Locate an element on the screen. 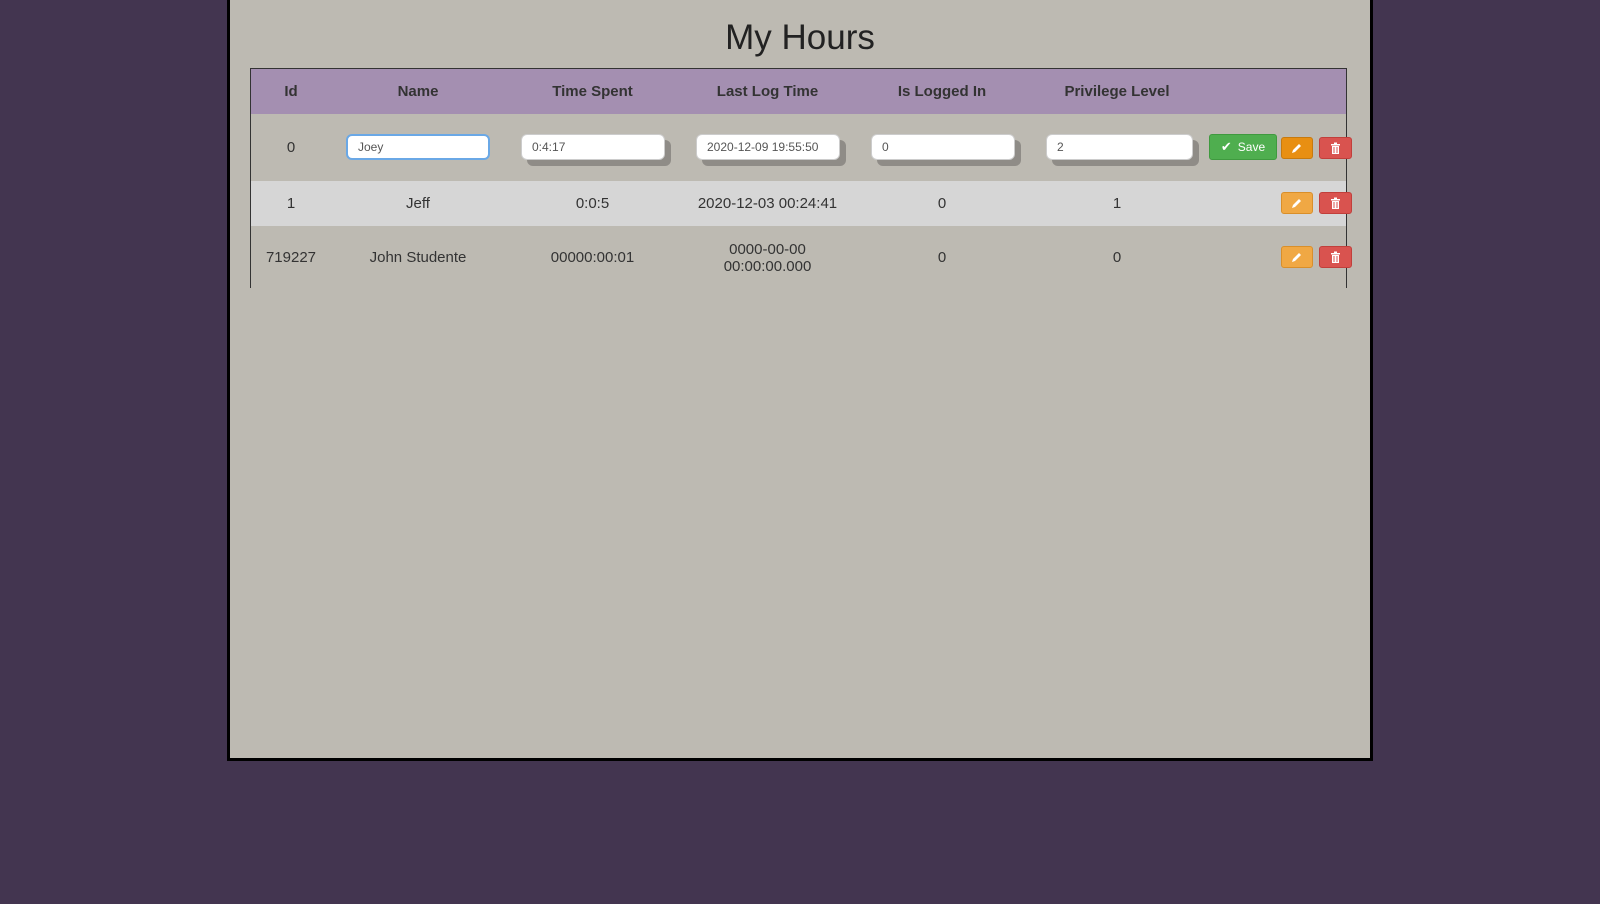 Image resolution: width=1600 pixels, height=904 pixels. table-row: 1 Jeff 0:0:5 2020-12-03 00:24:41 0 1 is located at coordinates (801, 203).